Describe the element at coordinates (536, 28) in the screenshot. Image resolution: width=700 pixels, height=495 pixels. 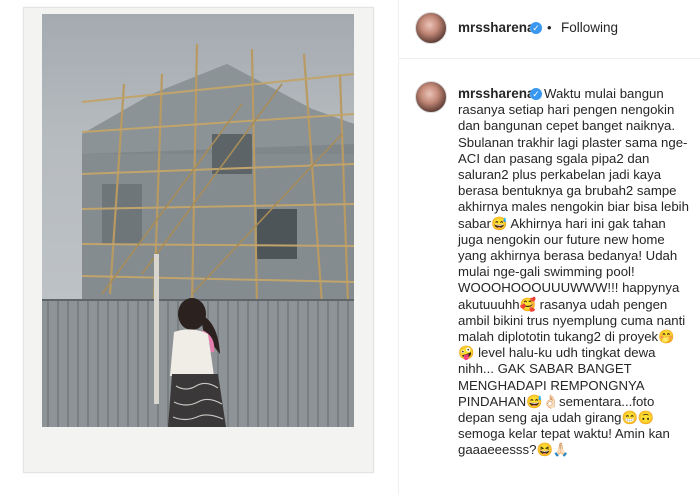
I see `verified-badge-icon: ✓` at that location.